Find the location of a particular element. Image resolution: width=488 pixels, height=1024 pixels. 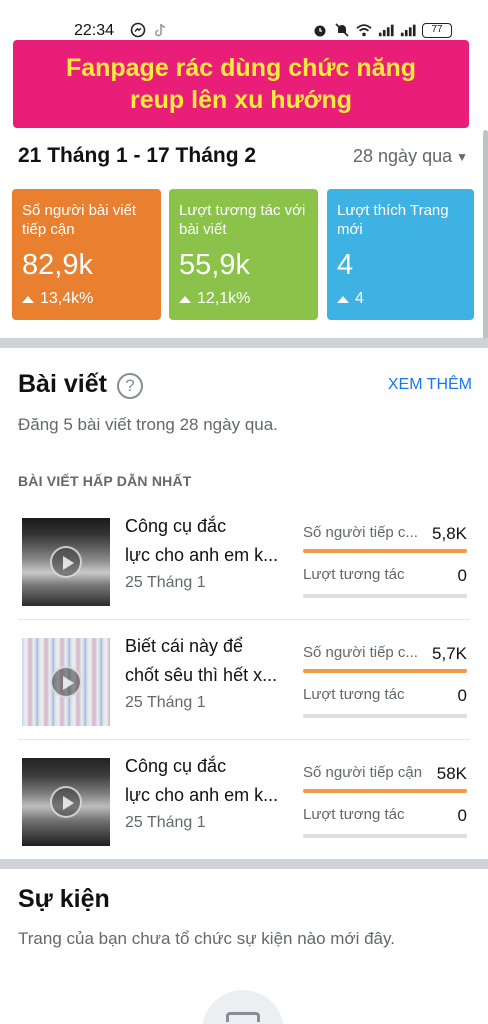

date-range-label: 21 Tháng 1 - 17 Tháng 2 is located at coordinates (137, 155).